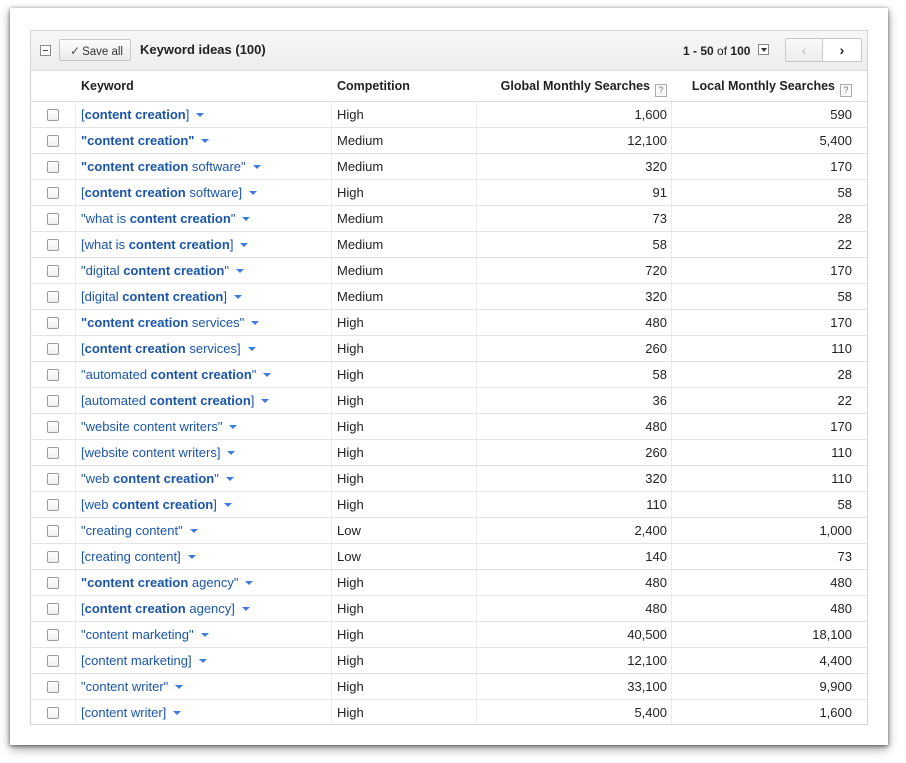 The height and width of the screenshot is (763, 906). Describe the element at coordinates (156, 504) in the screenshot. I see `keyword-link: [web content creation]` at that location.